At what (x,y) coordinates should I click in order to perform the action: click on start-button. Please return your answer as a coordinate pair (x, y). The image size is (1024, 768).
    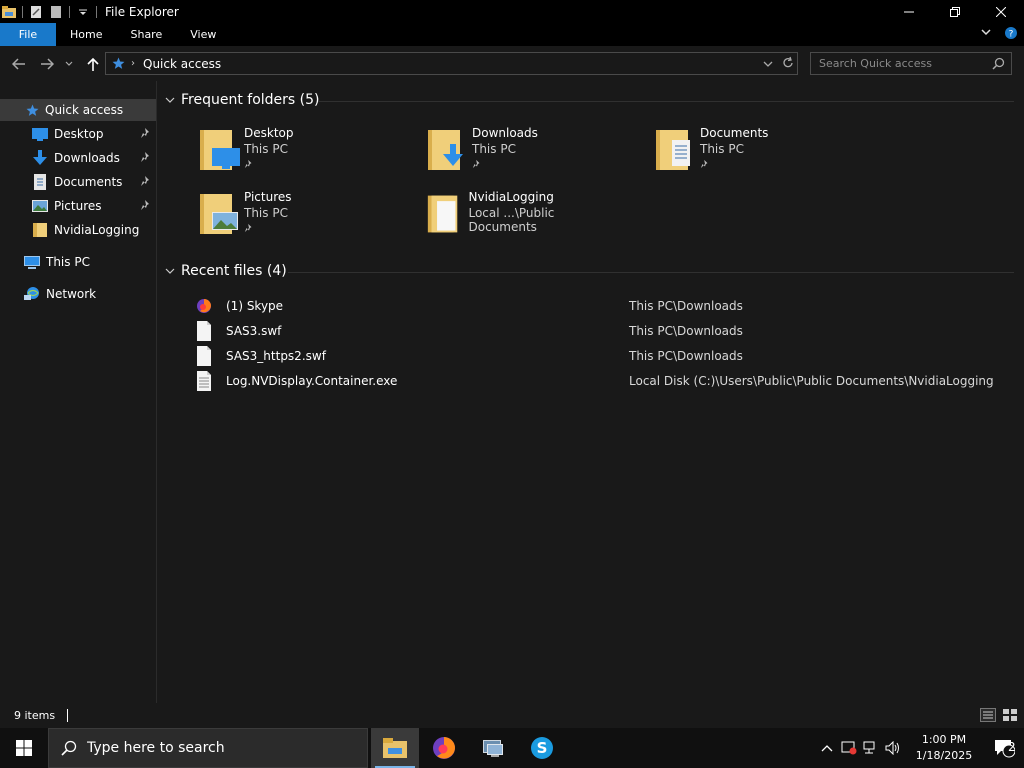
    Looking at the image, I should click on (24, 748).